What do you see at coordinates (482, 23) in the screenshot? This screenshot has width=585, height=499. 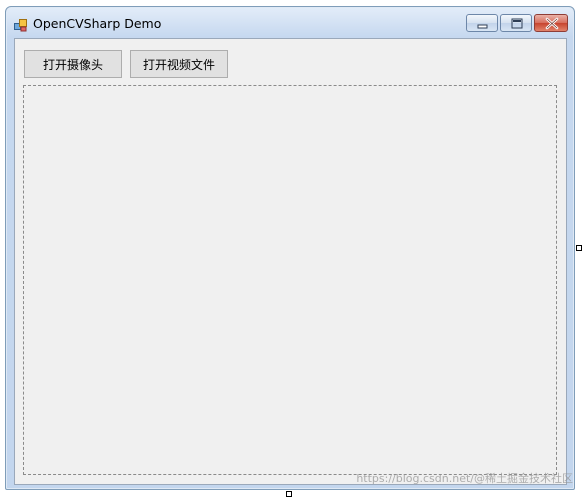 I see `minimize-button` at bounding box center [482, 23].